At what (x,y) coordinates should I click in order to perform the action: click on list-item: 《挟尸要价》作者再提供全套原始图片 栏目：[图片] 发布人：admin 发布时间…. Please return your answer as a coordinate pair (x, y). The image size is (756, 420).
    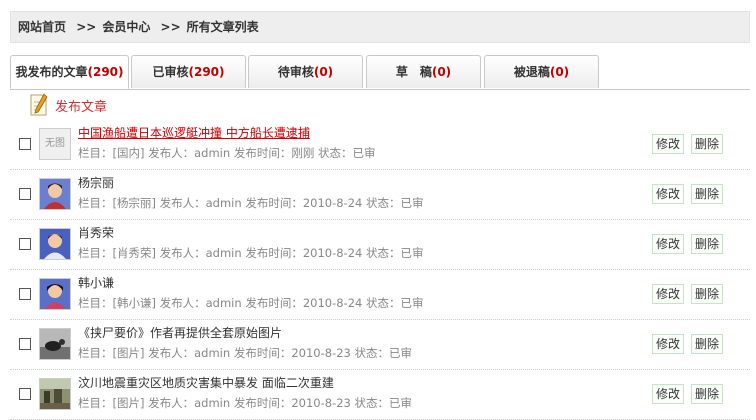
    Looking at the image, I should click on (380, 345).